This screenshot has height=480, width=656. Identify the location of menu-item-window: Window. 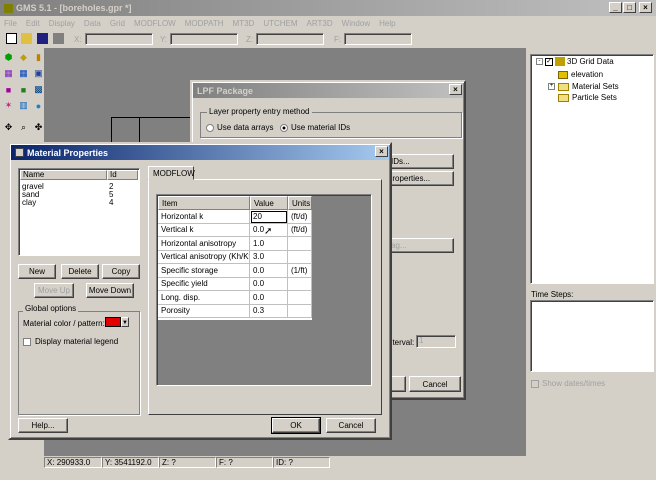
(356, 23).